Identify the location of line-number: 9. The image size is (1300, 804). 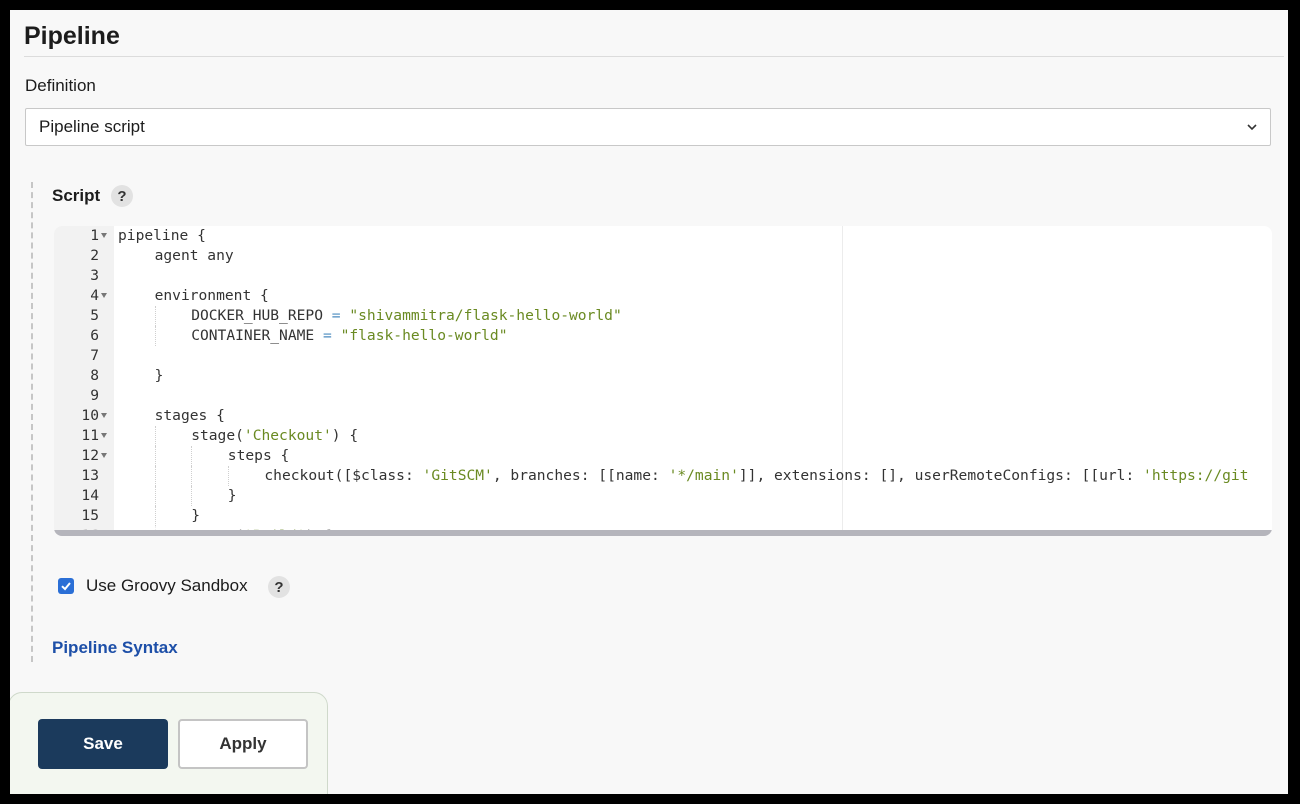
(94, 395).